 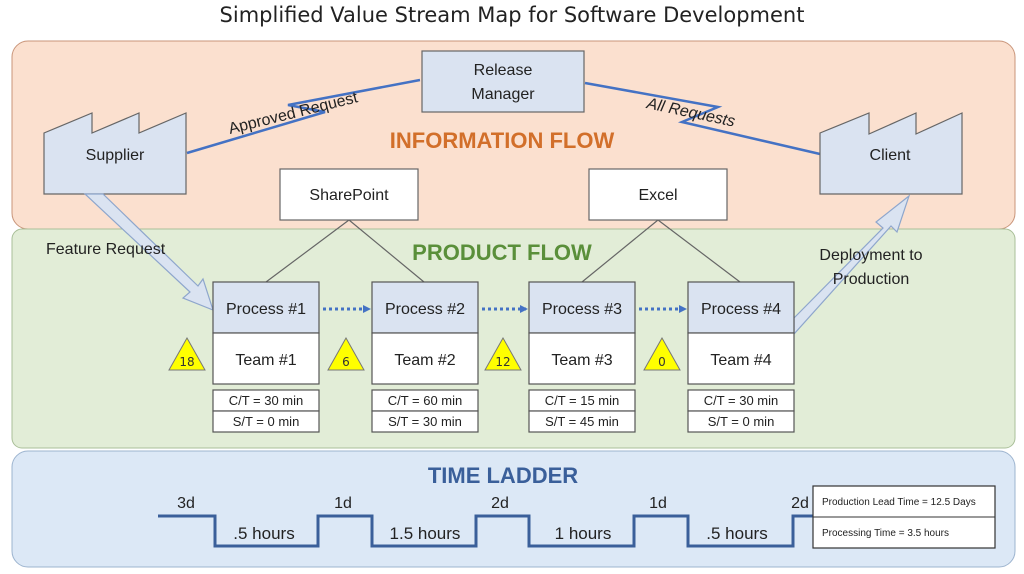 I want to click on product-flow-title: PRODUCT FLOW, so click(x=502, y=252).